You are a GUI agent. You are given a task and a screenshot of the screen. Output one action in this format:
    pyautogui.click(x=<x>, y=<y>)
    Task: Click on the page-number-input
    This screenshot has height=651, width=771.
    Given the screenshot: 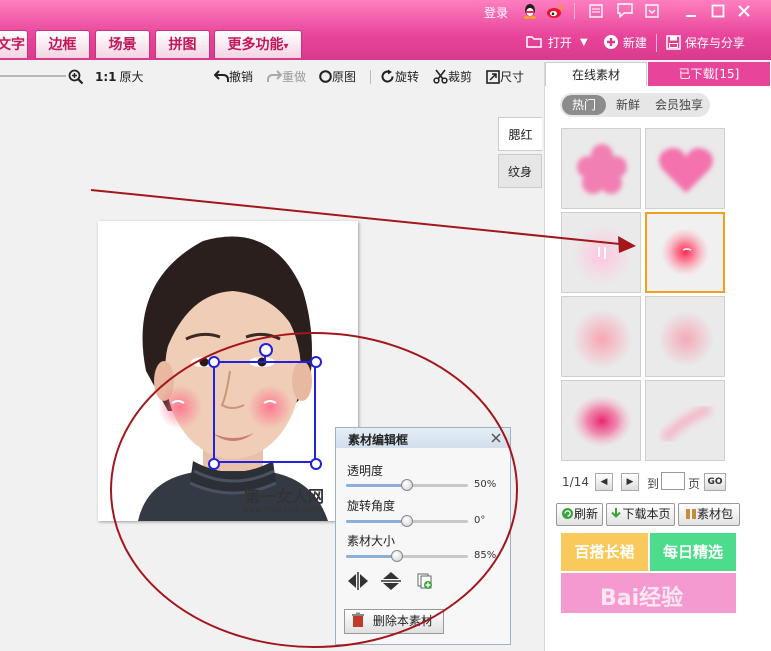 What is the action you would take?
    pyautogui.click(x=673, y=481)
    